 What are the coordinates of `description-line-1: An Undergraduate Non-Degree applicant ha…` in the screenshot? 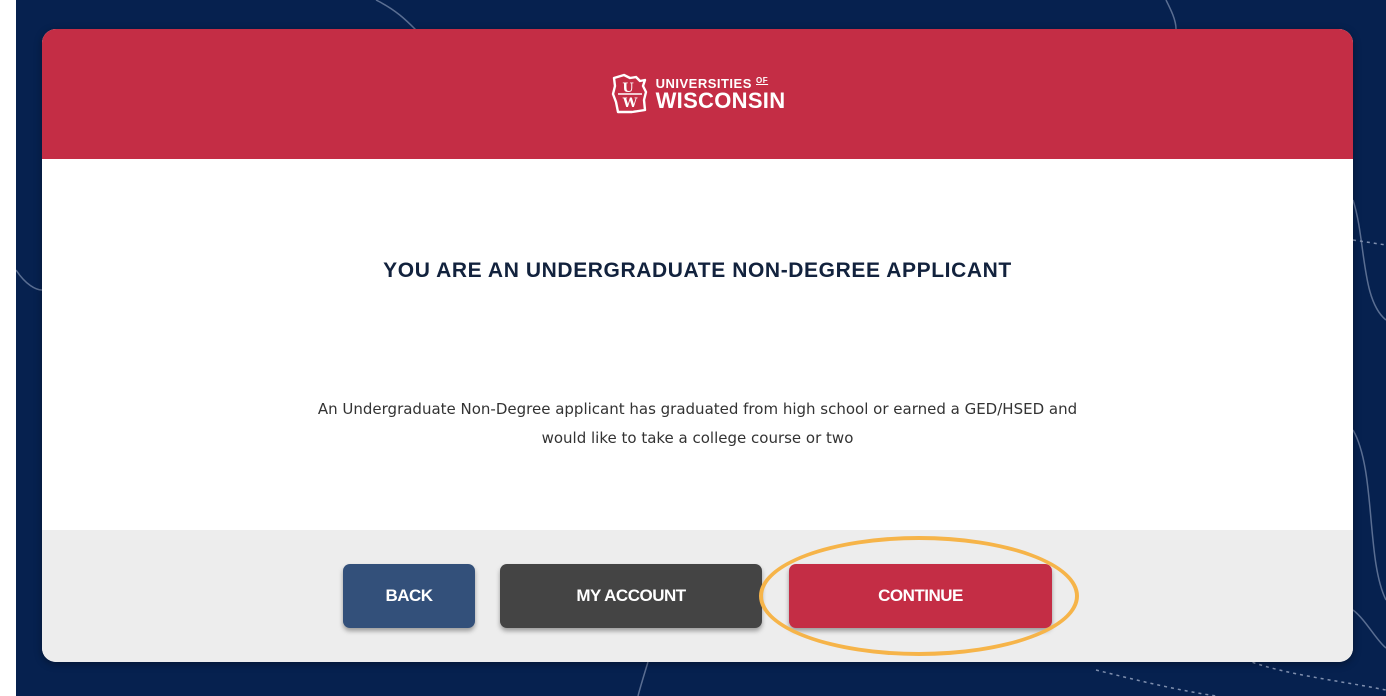 It's located at (697, 409).